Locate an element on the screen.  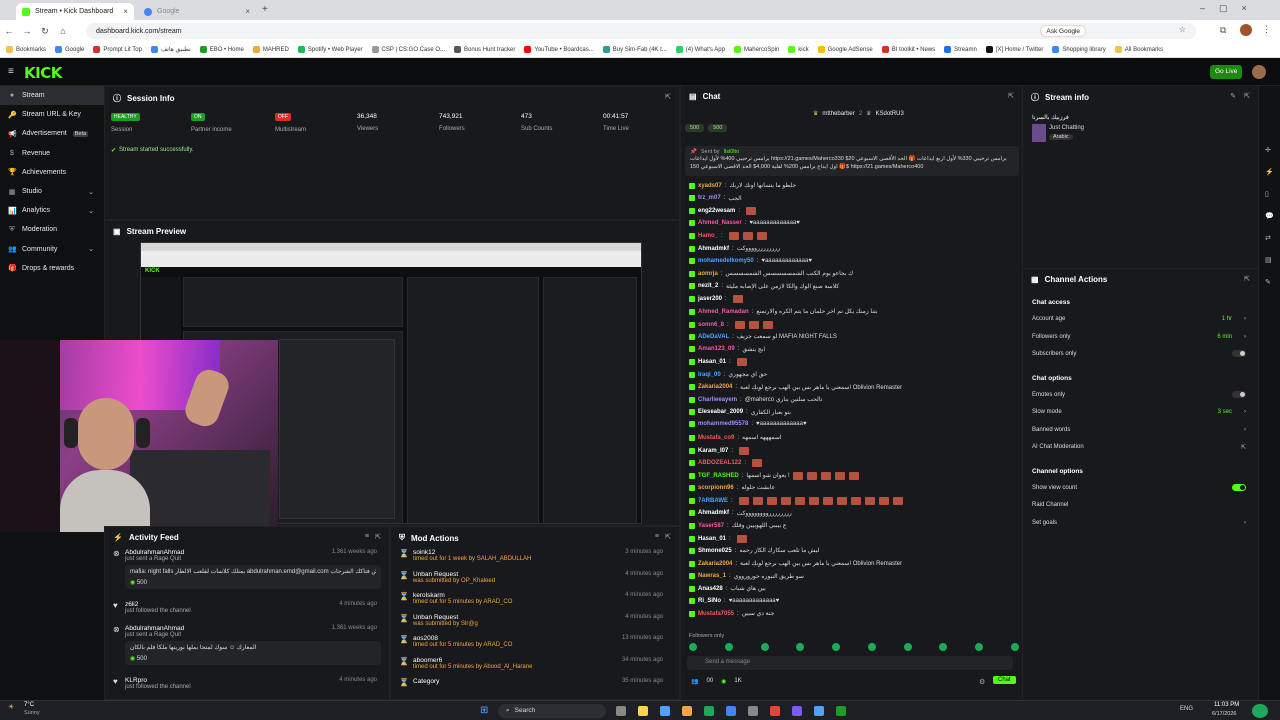
back-icon: ← is located at coordinates (9, 31).